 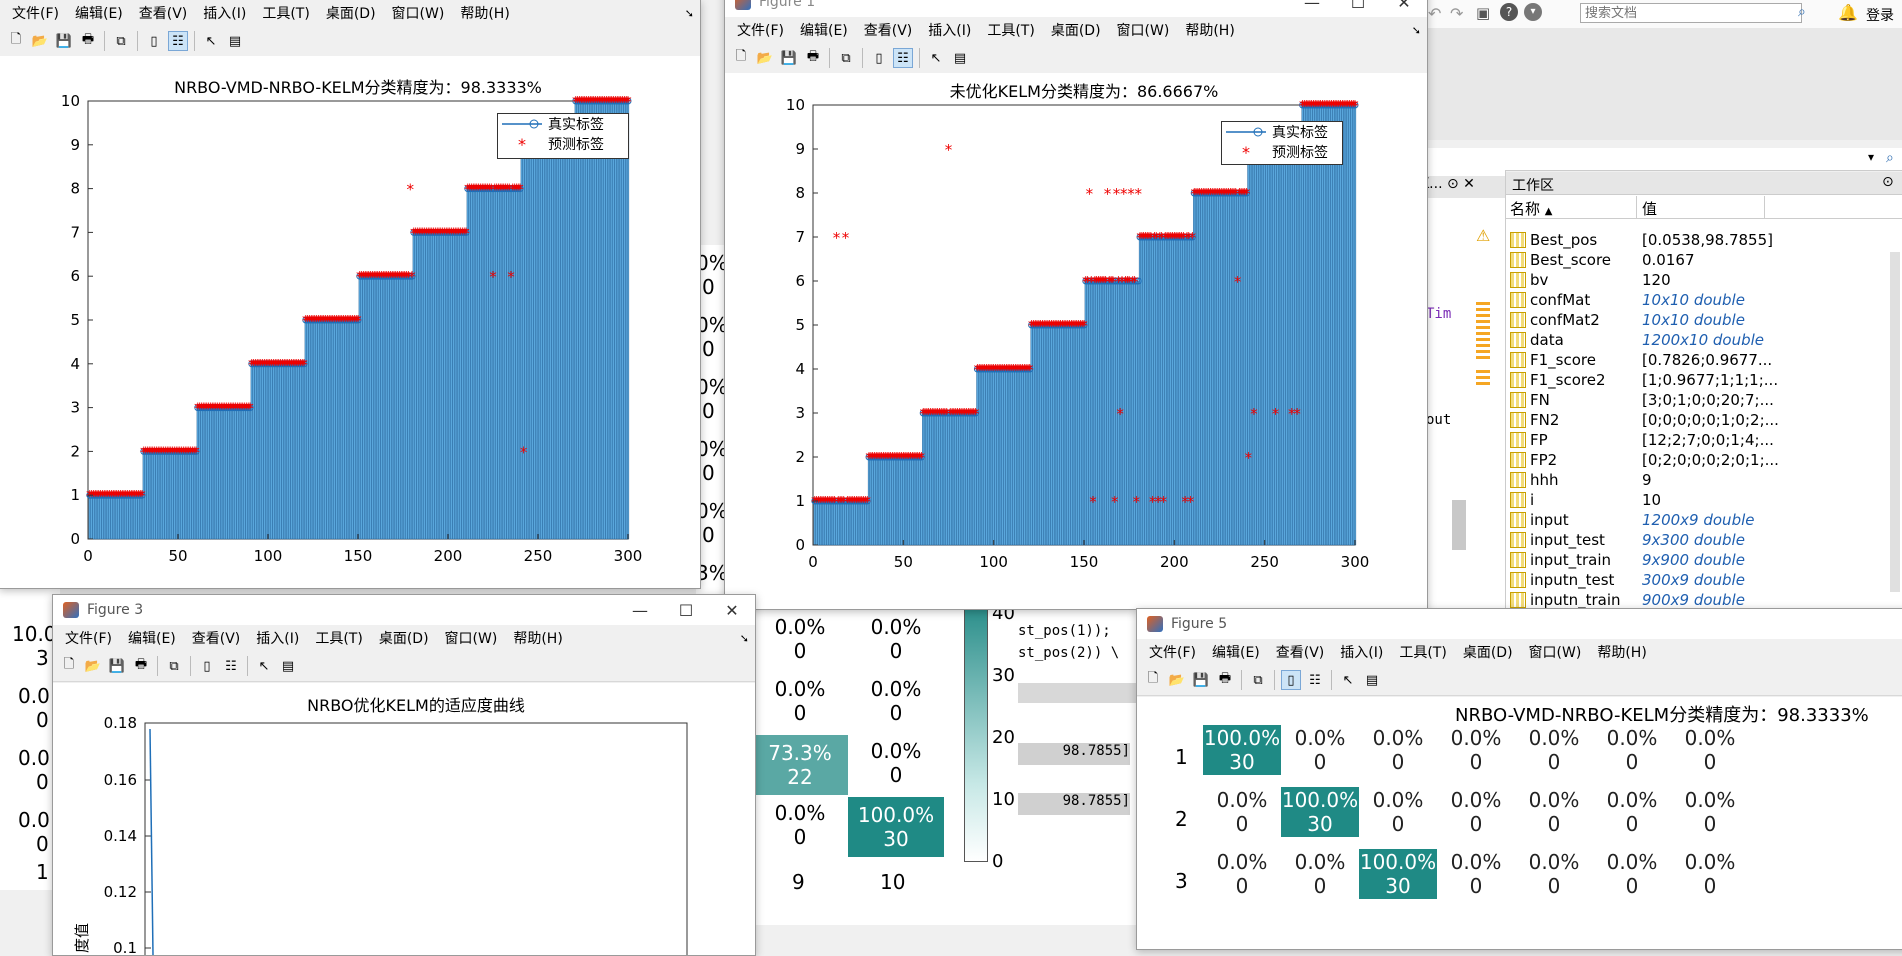 What do you see at coordinates (1895, 422) in the screenshot?
I see `workspace-scrollbar` at bounding box center [1895, 422].